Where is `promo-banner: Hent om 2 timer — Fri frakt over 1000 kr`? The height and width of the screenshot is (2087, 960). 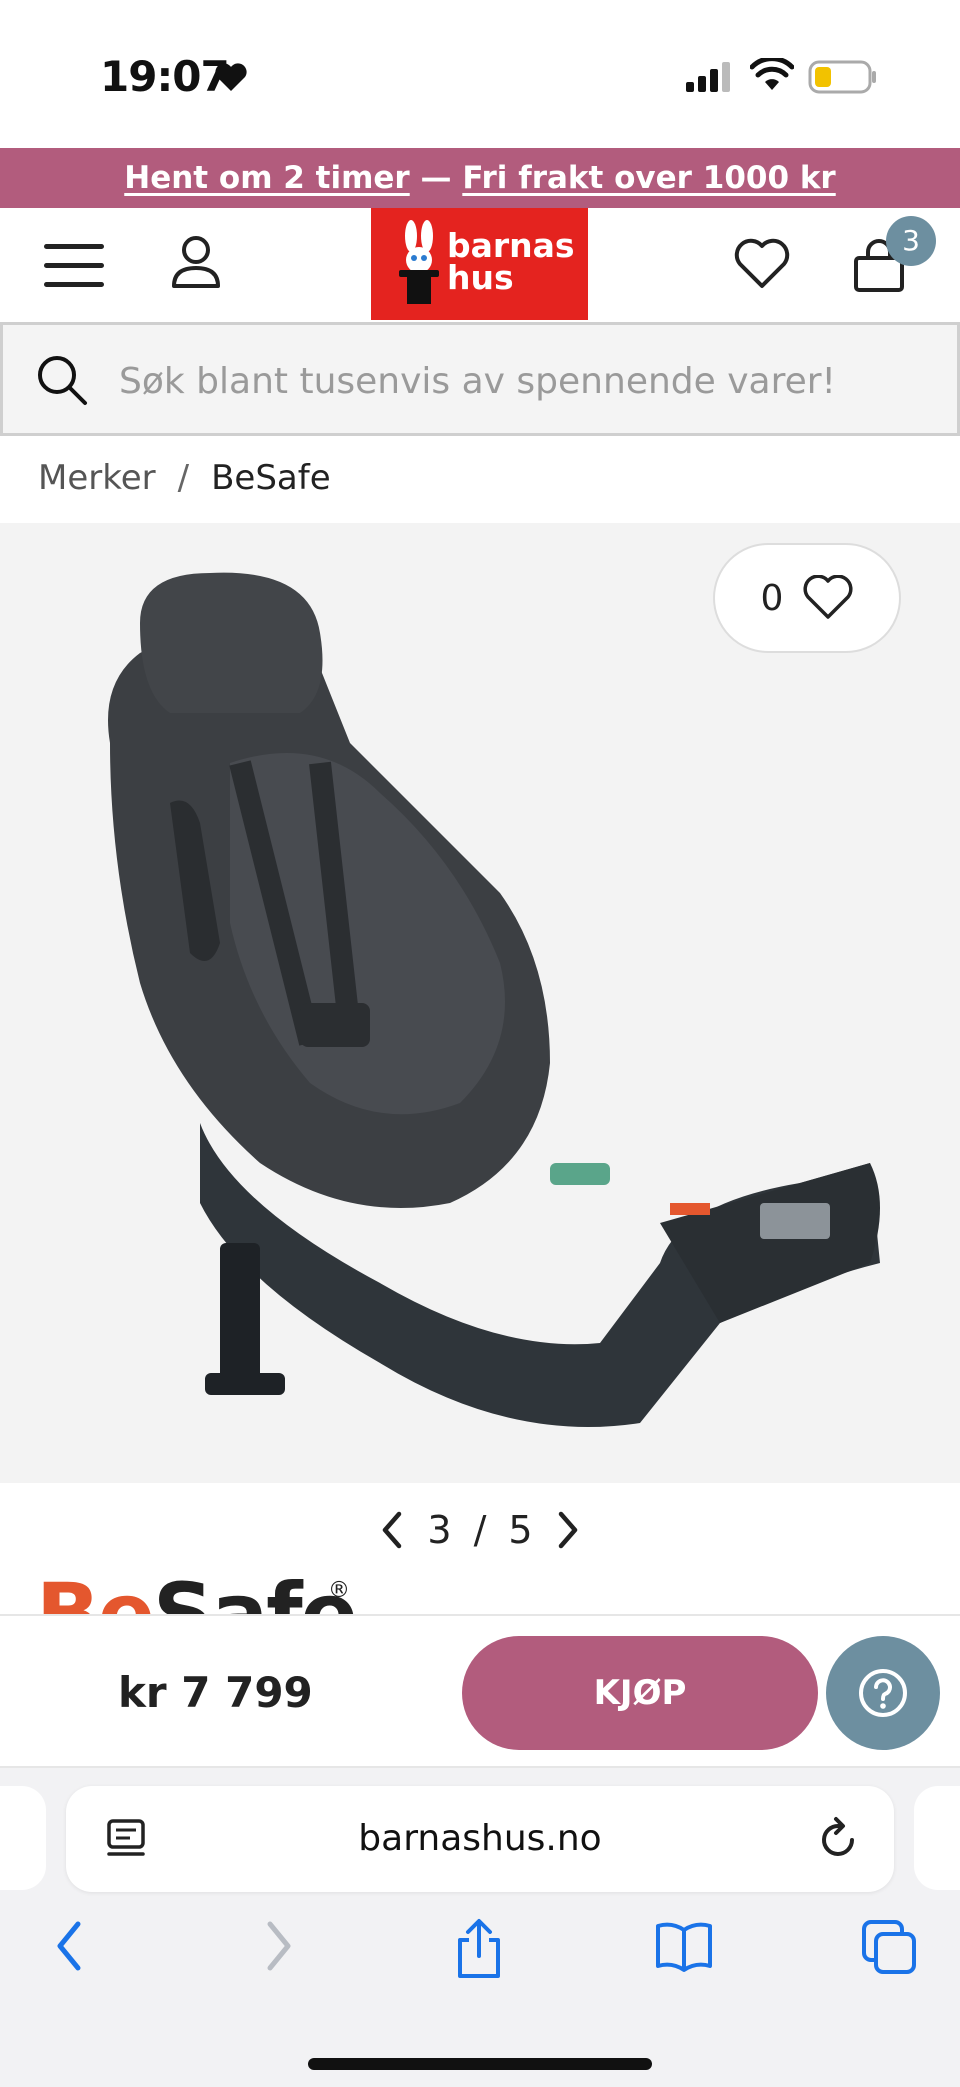 promo-banner: Hent om 2 timer — Fri frakt over 1000 kr is located at coordinates (480, 178).